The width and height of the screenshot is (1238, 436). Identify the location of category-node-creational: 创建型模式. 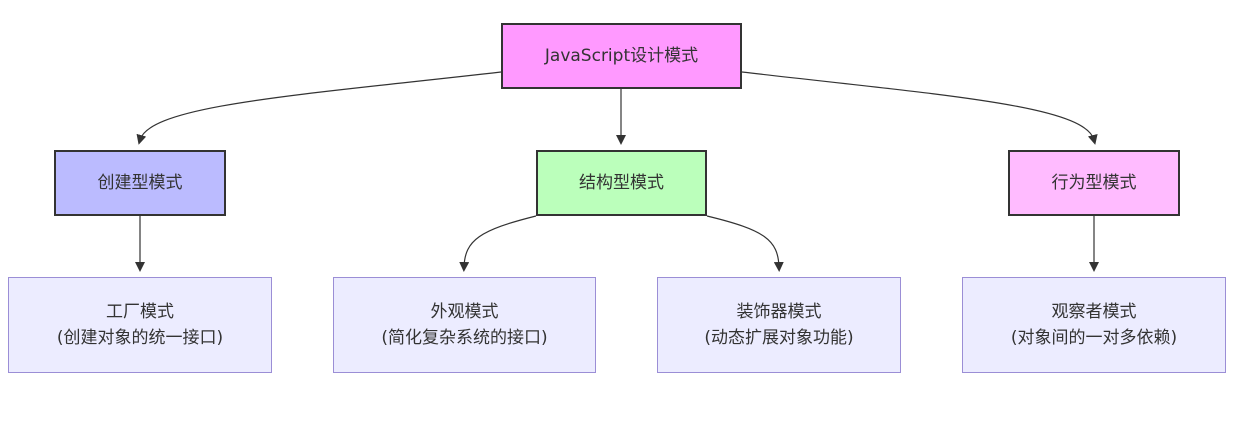
(140, 183).